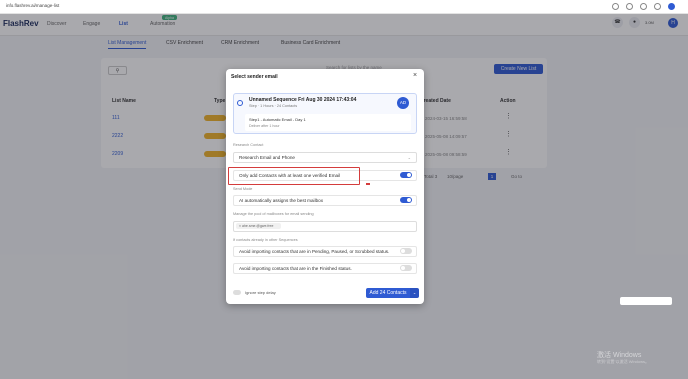  What do you see at coordinates (657, 6) in the screenshot?
I see `sidepanel-icon` at bounding box center [657, 6].